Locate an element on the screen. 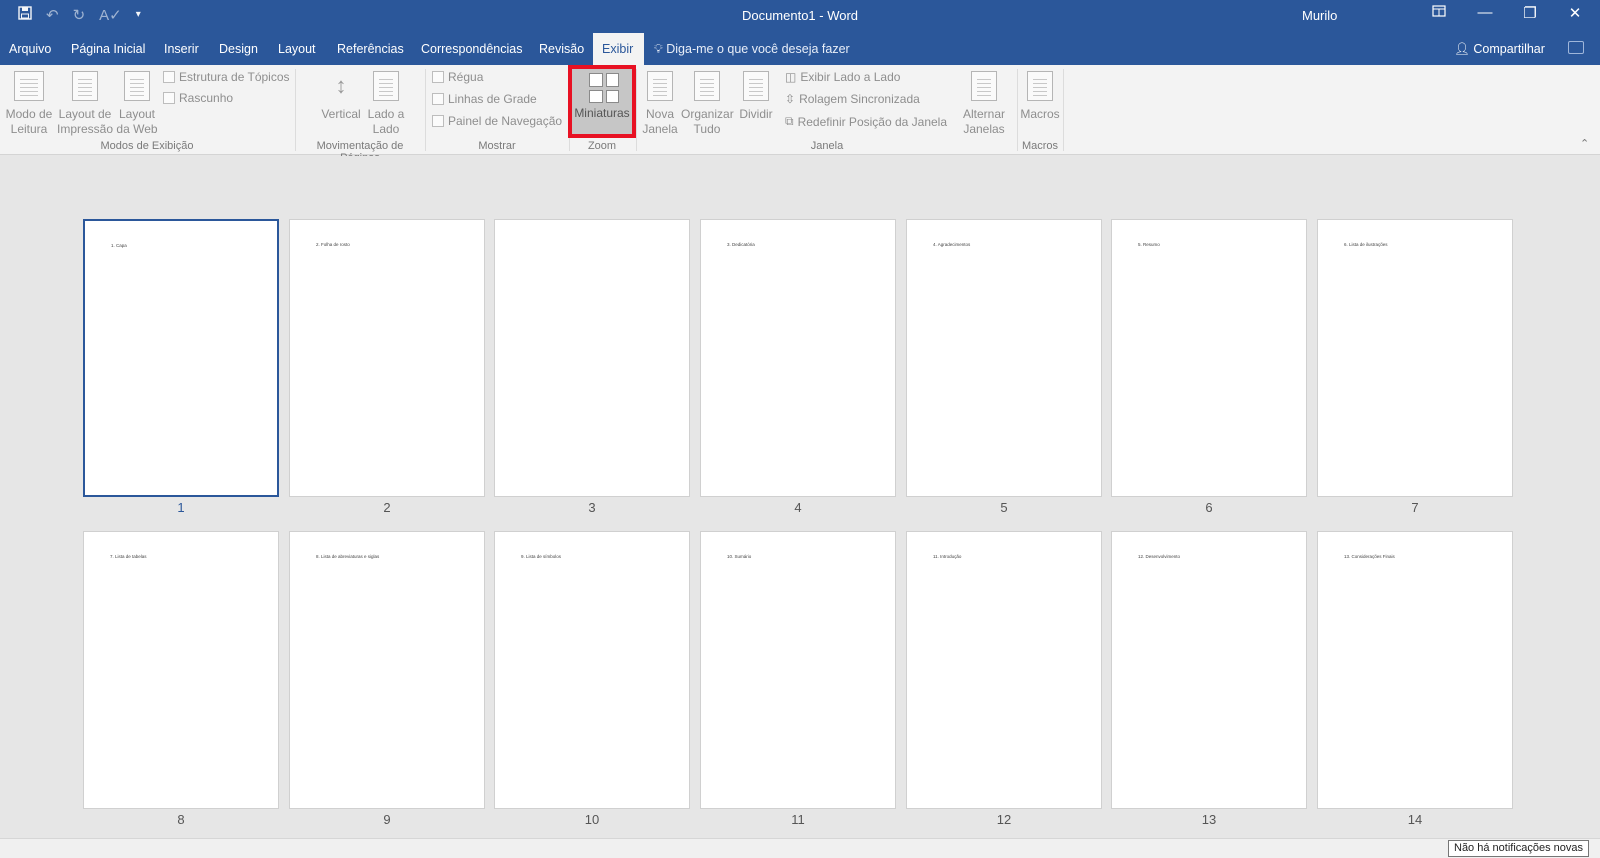 Image resolution: width=1600 pixels, height=858 pixels. page-number: 1 is located at coordinates (181, 507).